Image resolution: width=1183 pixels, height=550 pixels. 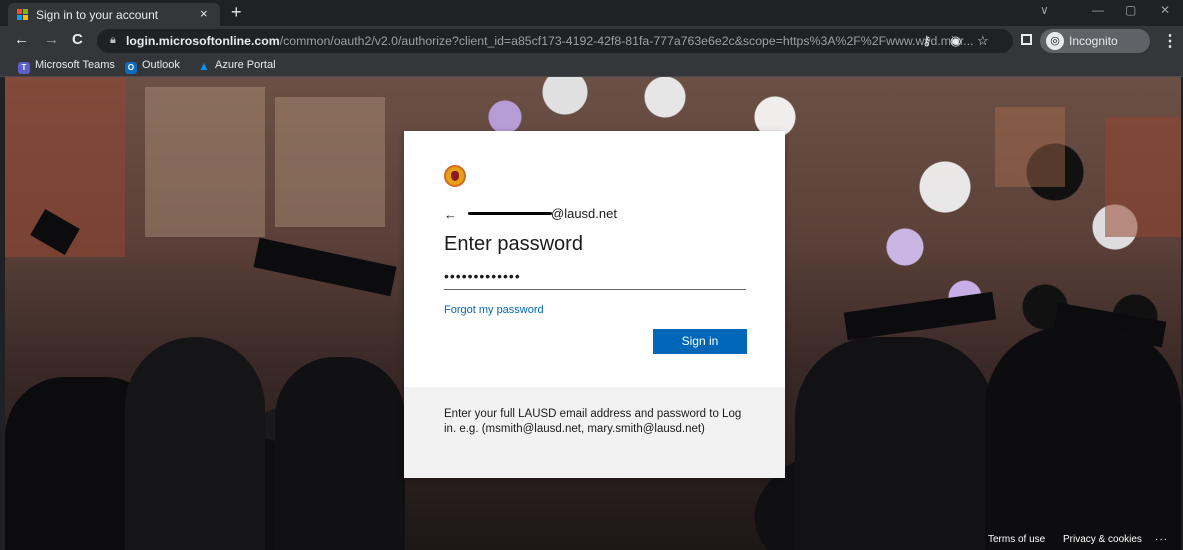 What do you see at coordinates (584, 213) in the screenshot?
I see `account-email: @lausd.net` at bounding box center [584, 213].